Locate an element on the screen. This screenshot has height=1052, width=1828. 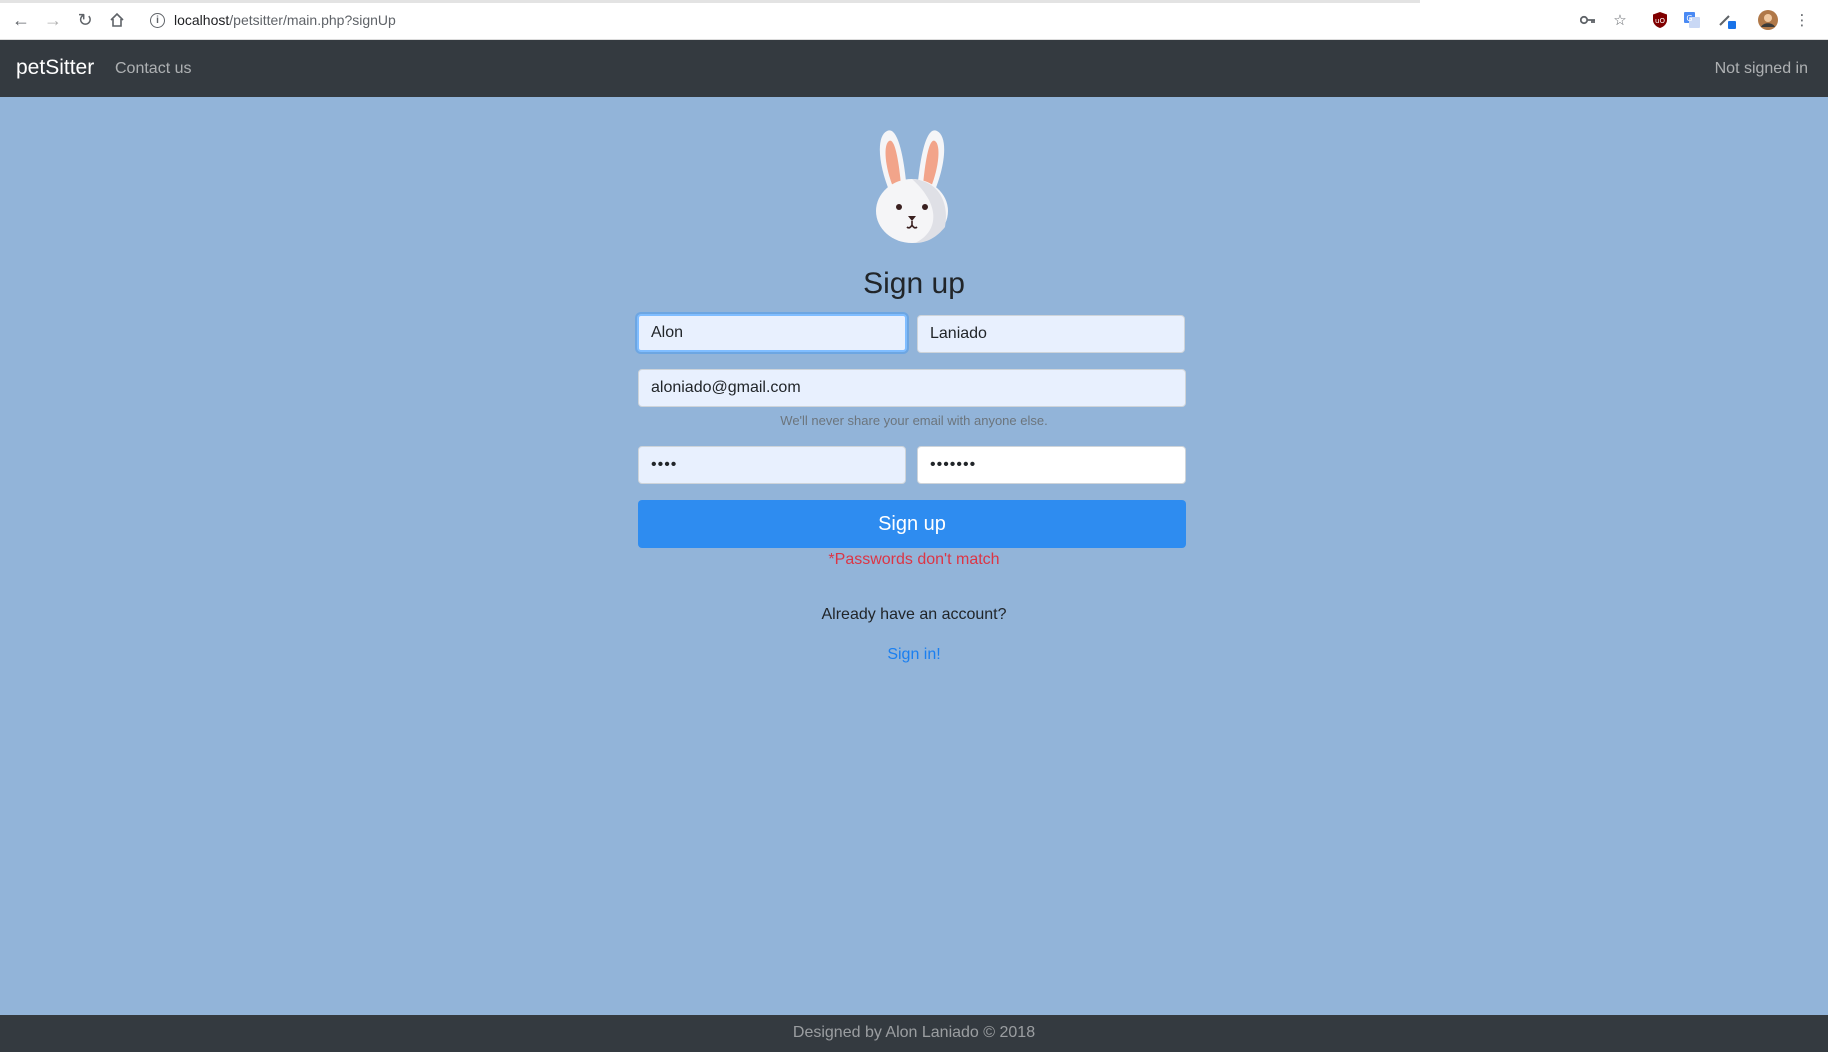
page-title: Sign up is located at coordinates (914, 283).